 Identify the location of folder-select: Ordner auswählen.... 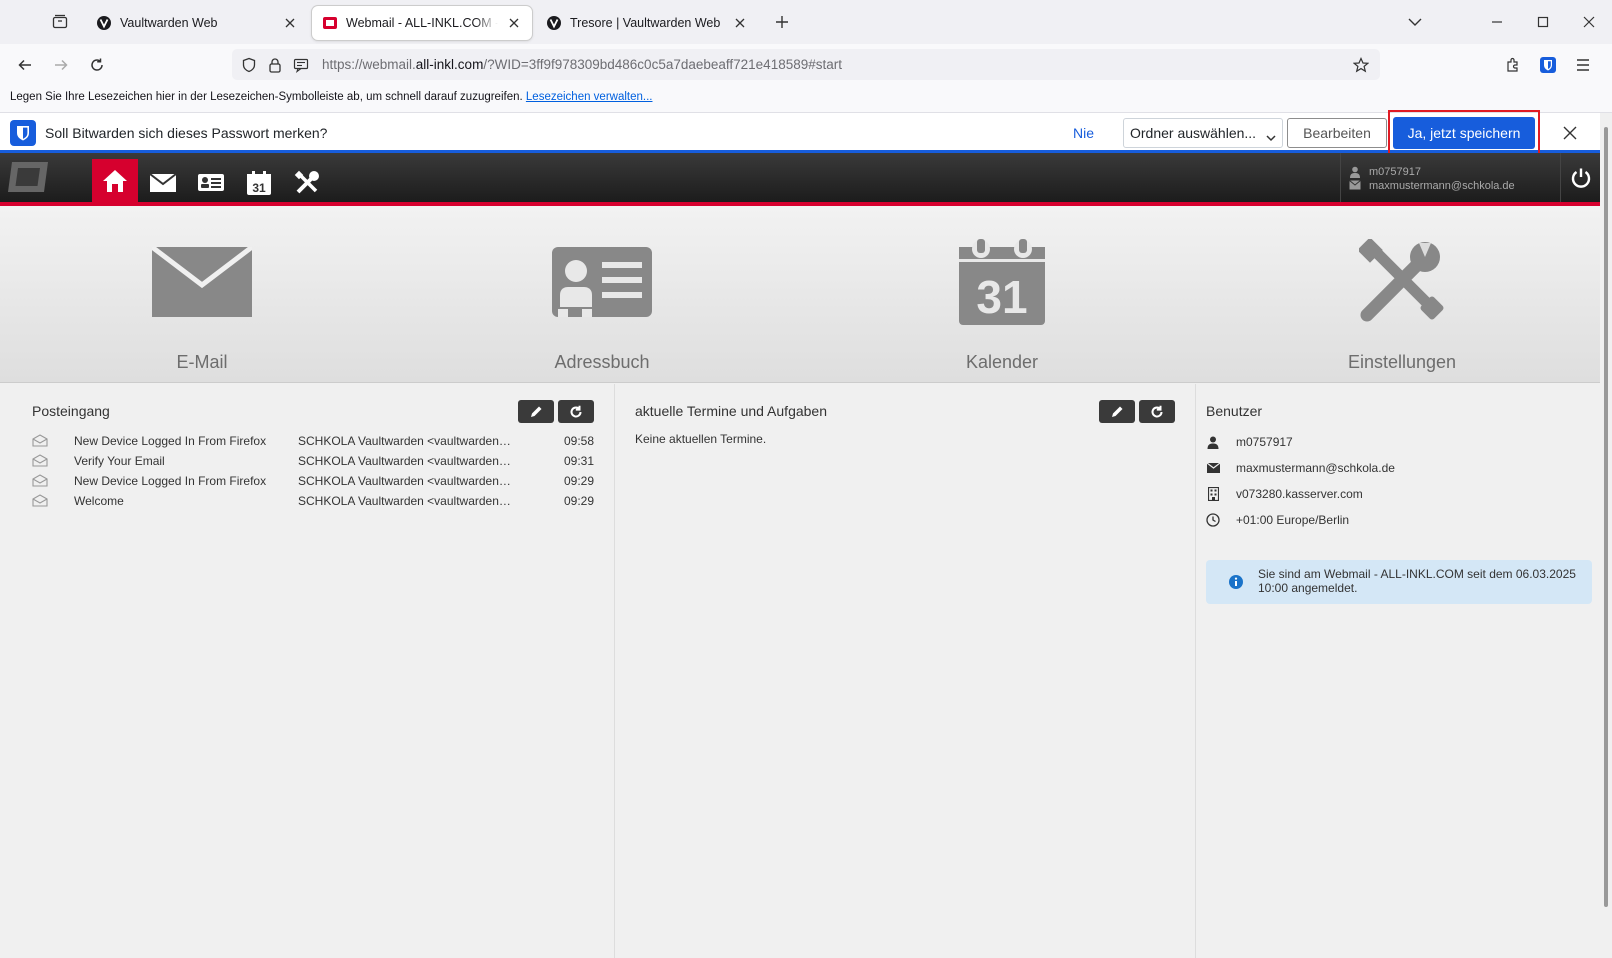
(1203, 133).